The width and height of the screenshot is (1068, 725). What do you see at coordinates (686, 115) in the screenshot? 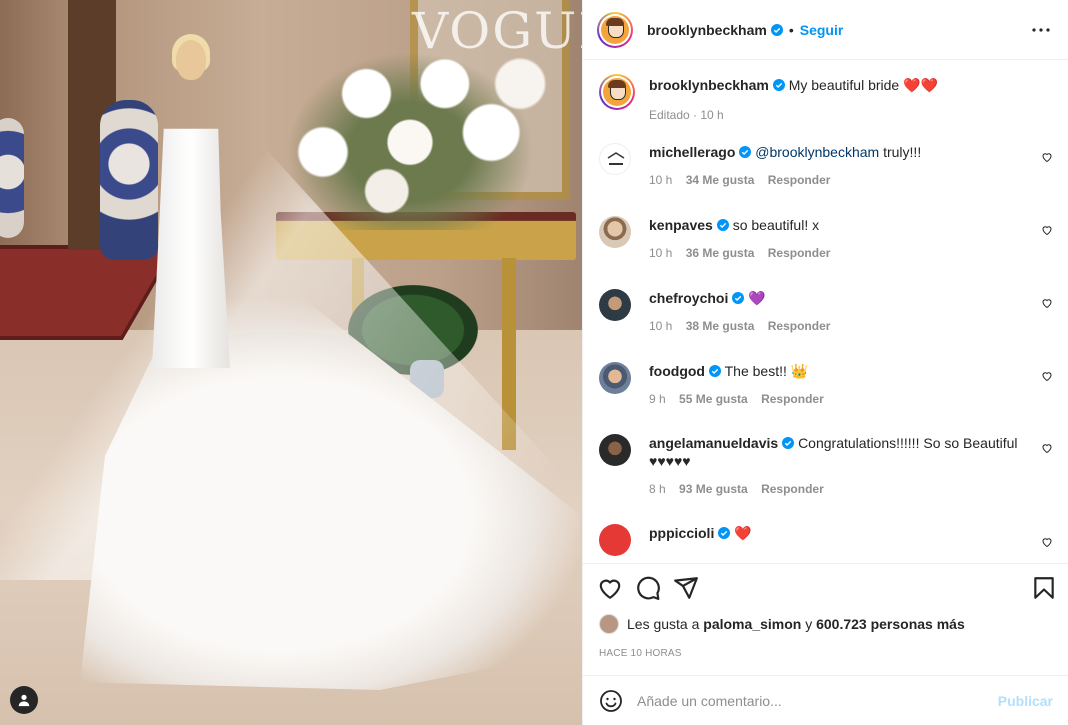
I see `caption-edited-label: Editado · 10 h` at bounding box center [686, 115].